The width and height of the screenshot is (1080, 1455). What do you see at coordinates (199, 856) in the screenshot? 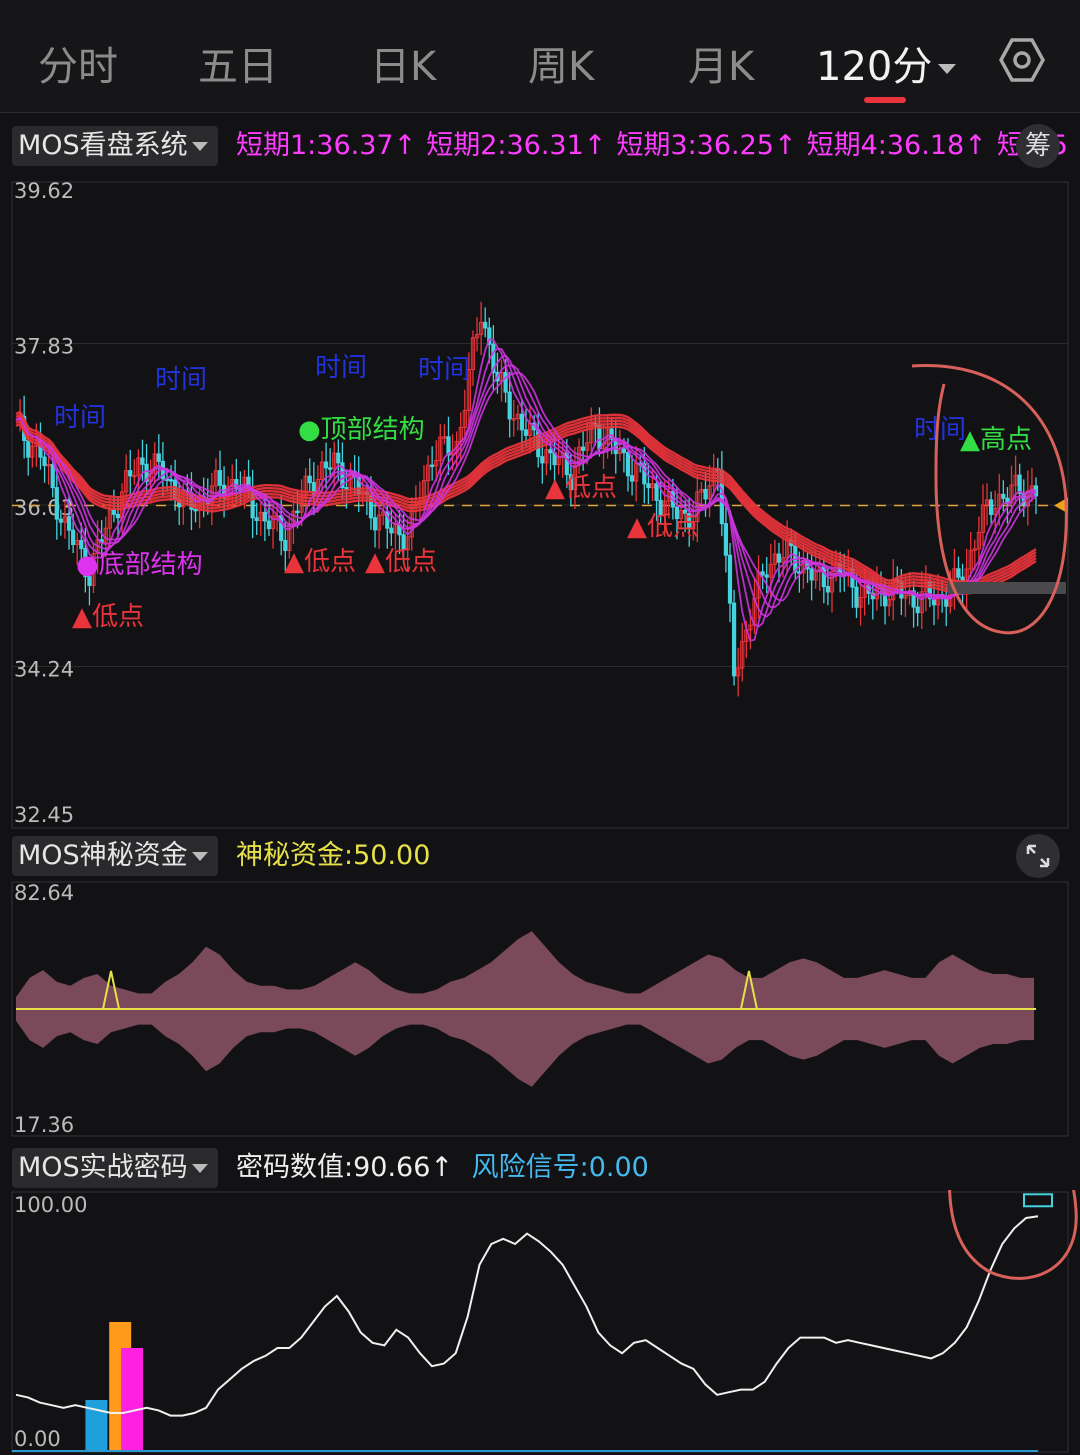
I see `chevron-down-icon` at bounding box center [199, 856].